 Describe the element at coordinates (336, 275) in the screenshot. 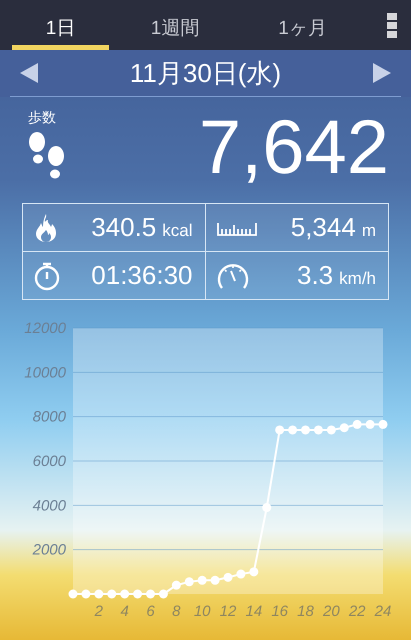

I see `stat-value: 3.3 km/h` at that location.